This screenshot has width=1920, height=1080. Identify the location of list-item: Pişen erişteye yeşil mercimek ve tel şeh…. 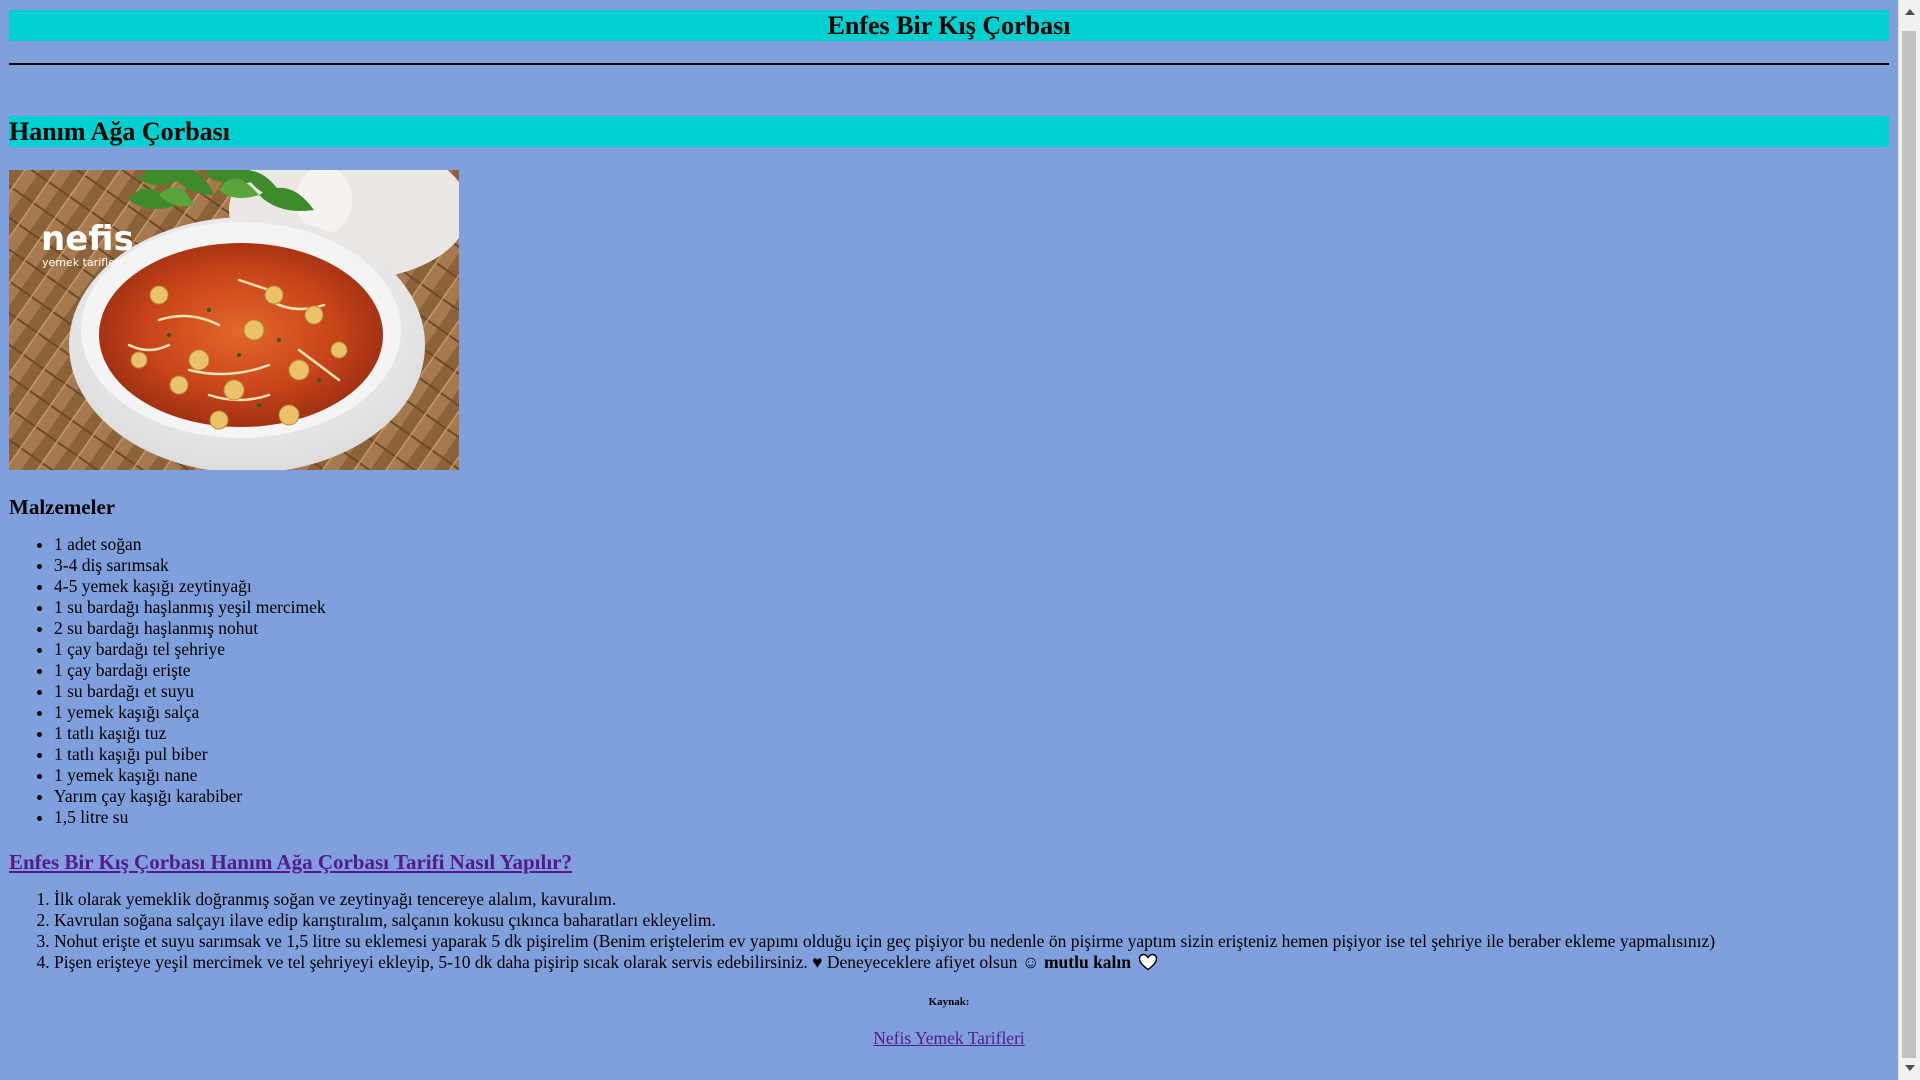
(971, 964).